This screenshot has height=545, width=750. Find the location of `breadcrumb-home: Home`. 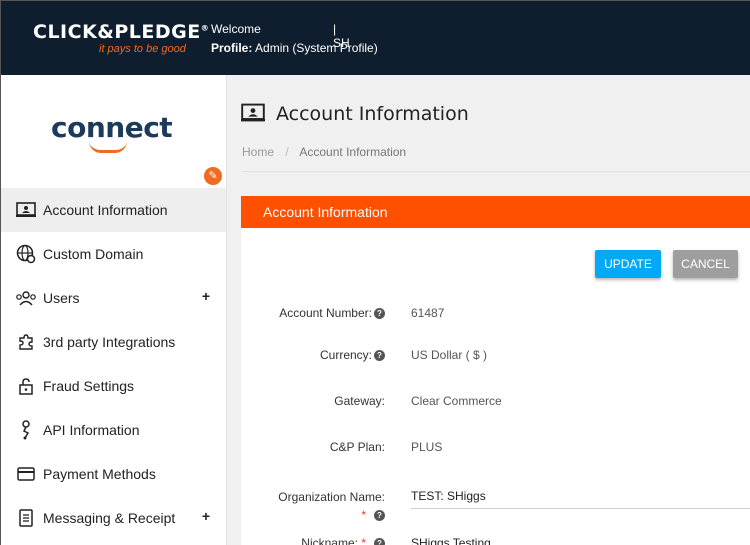

breadcrumb-home: Home is located at coordinates (258, 152).